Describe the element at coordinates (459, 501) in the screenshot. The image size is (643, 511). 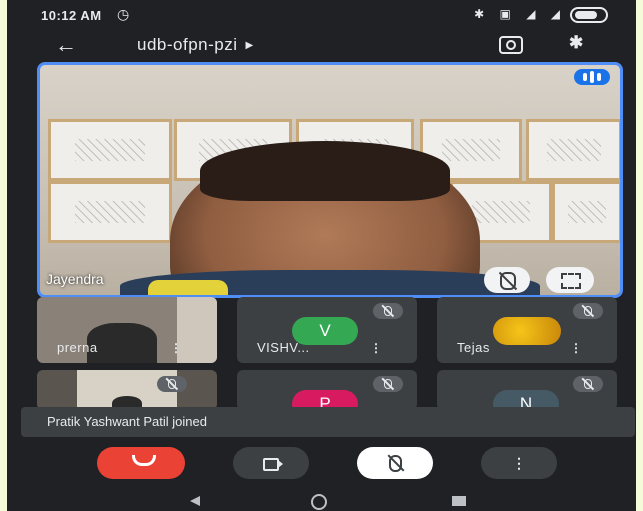
I see `nav-recents-icon` at that location.